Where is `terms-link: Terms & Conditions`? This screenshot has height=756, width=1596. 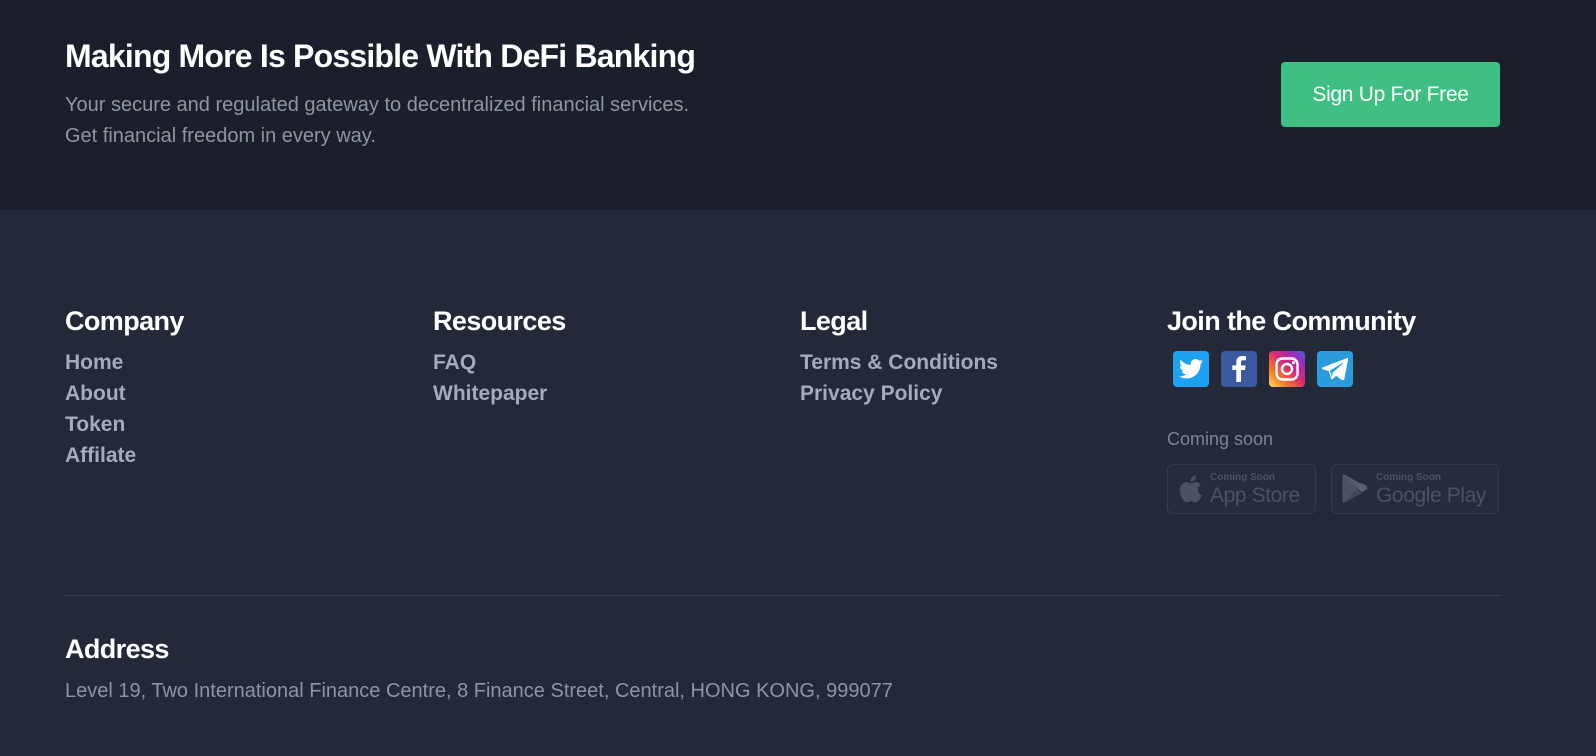
terms-link: Terms & Conditions is located at coordinates (899, 362).